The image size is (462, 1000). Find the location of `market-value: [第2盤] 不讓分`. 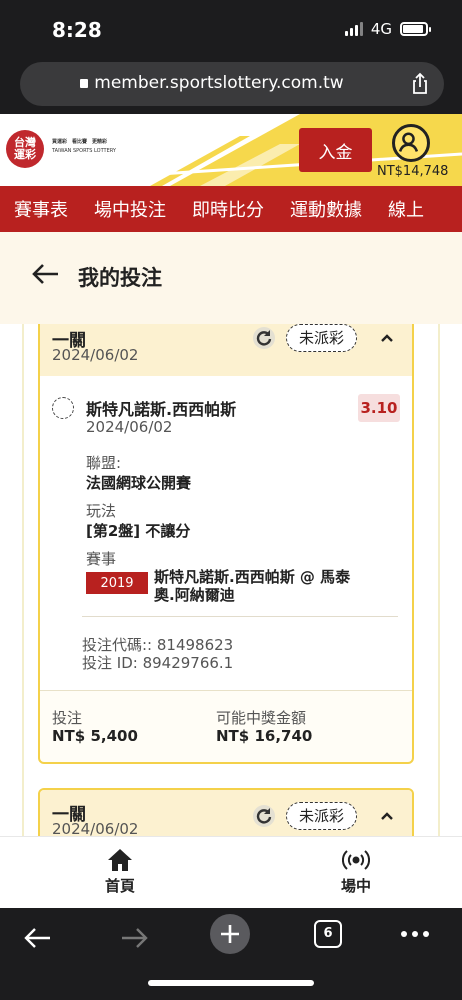

market-value: [第2盤] 不讓分 is located at coordinates (138, 531).